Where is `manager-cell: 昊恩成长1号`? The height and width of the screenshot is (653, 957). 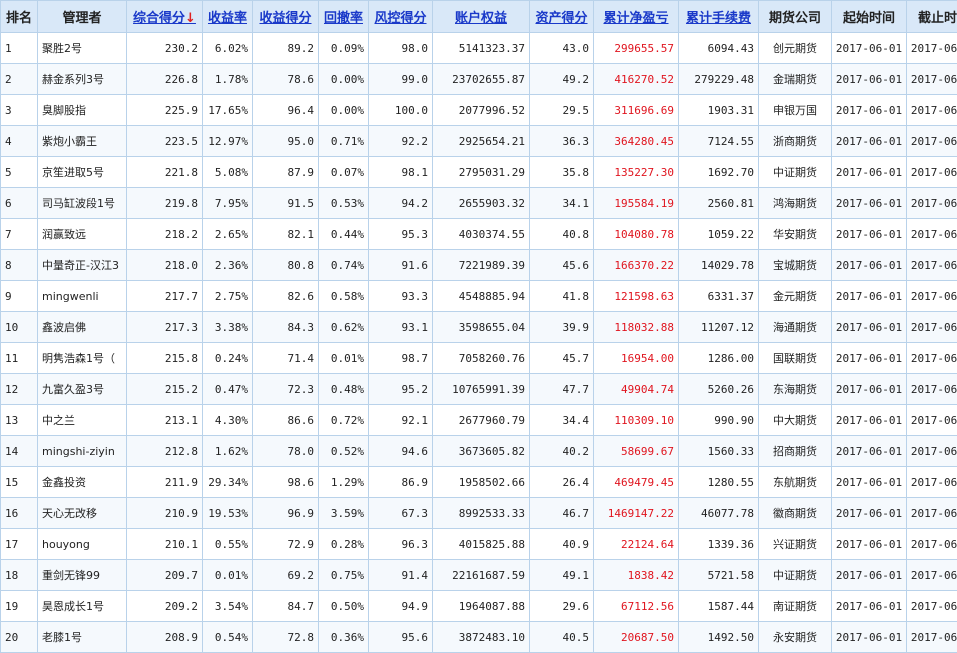
manager-cell: 昊恩成长1号 is located at coordinates (82, 606).